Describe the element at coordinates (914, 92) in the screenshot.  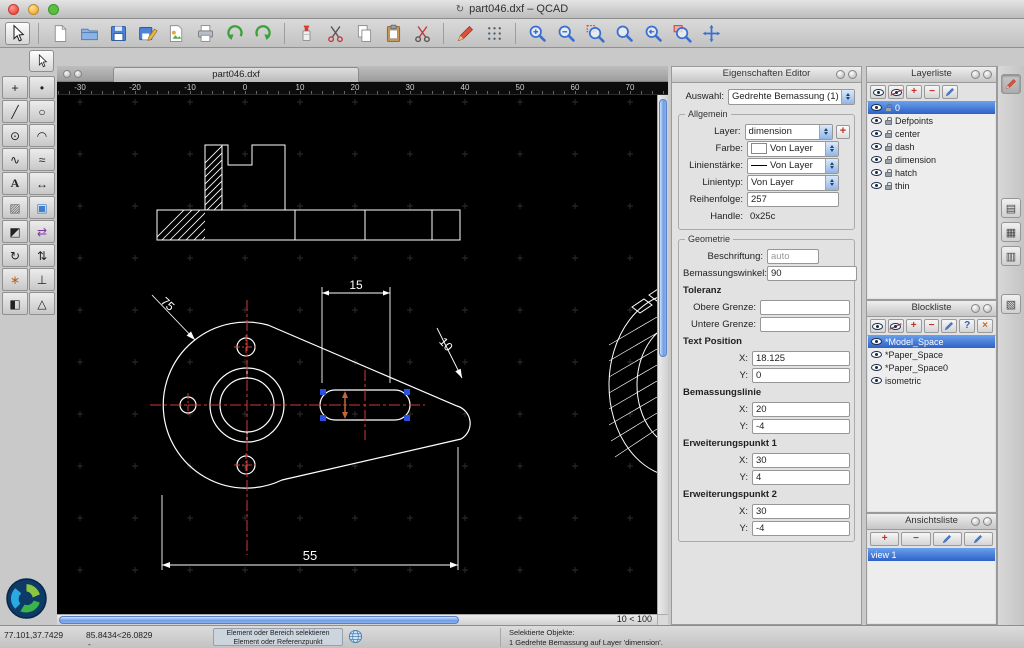
I see `add-layer-button: +` at that location.